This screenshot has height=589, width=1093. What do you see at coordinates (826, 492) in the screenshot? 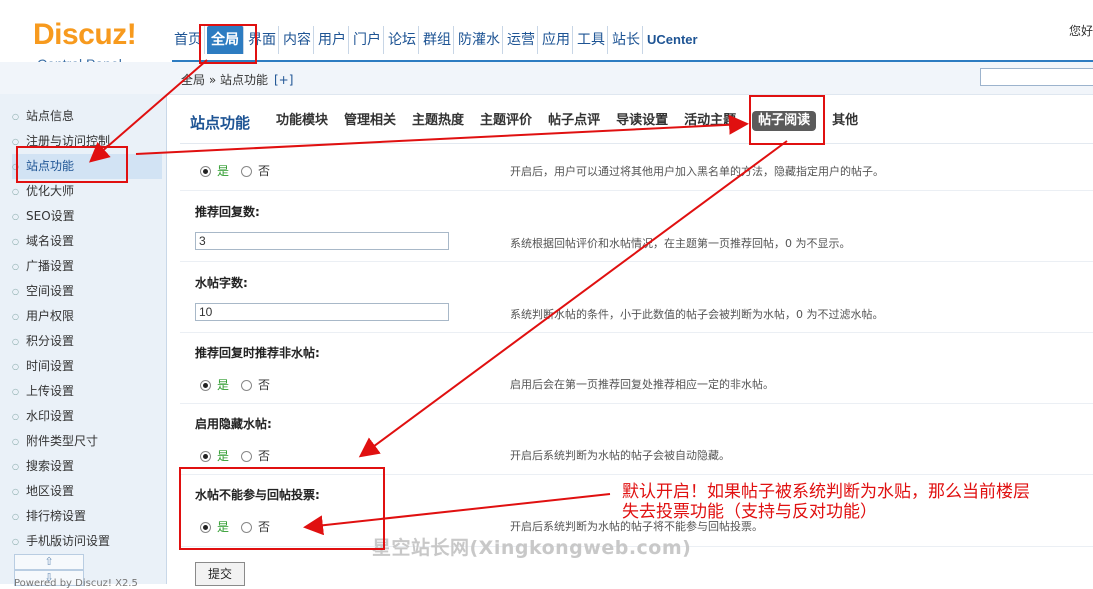
I see `annotation-line-1: 默认开启！如果帖子被系统判断为水贴，那么当前楼层` at bounding box center [826, 492].